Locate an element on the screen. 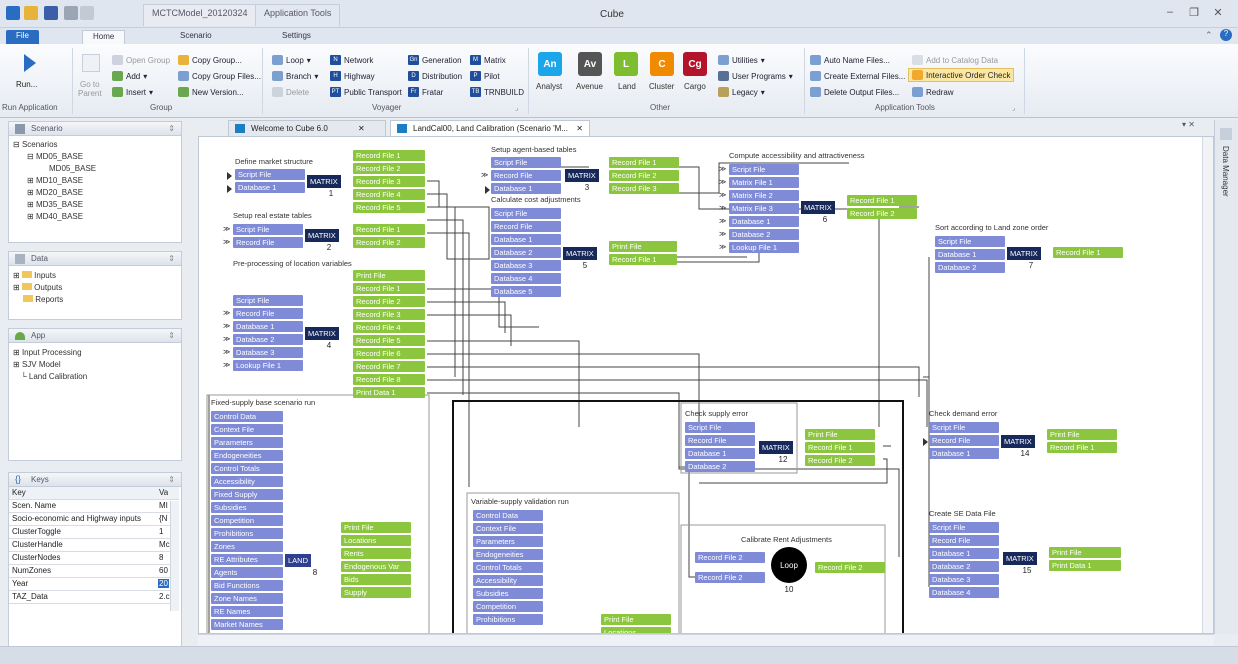  canvas-vertical-scrollbar is located at coordinates (1207, 385).